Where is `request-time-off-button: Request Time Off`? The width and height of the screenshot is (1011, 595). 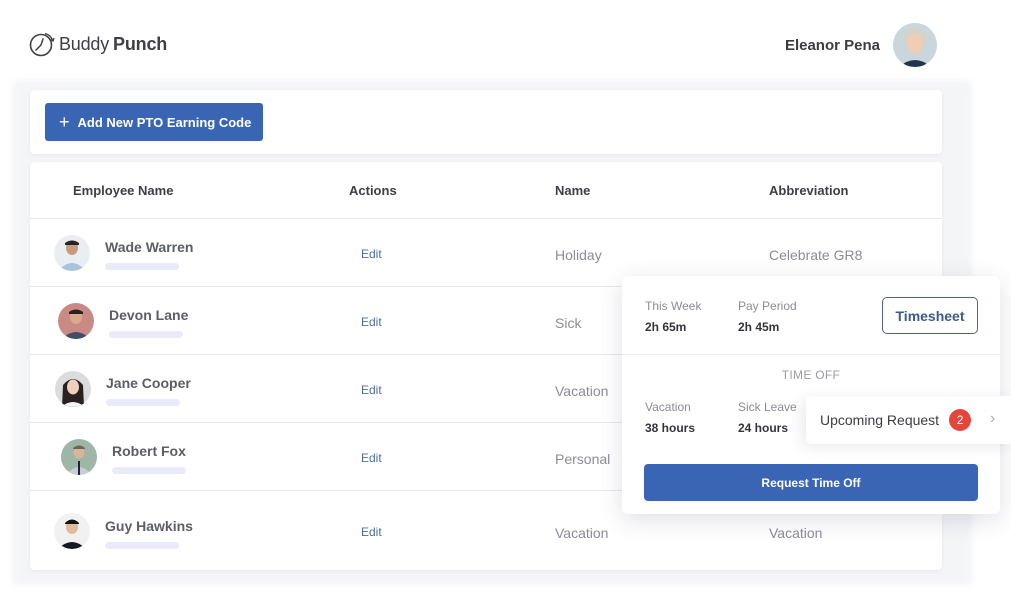 request-time-off-button: Request Time Off is located at coordinates (811, 482).